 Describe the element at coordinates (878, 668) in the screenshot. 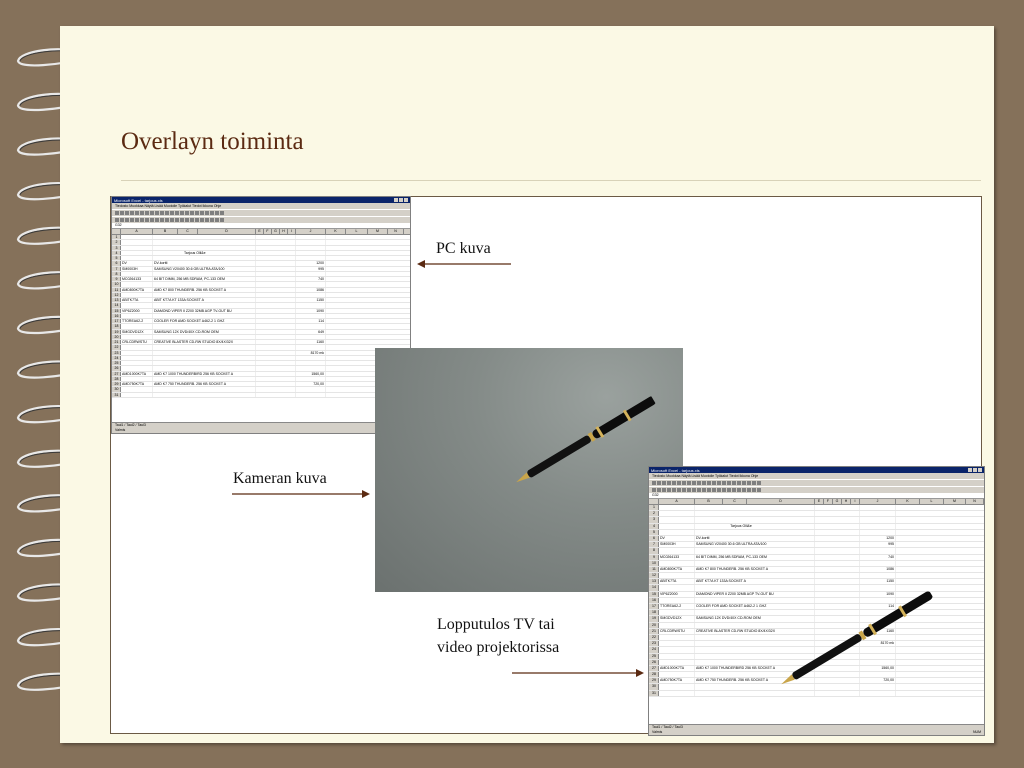

I see `cell-price: 1560,00` at that location.